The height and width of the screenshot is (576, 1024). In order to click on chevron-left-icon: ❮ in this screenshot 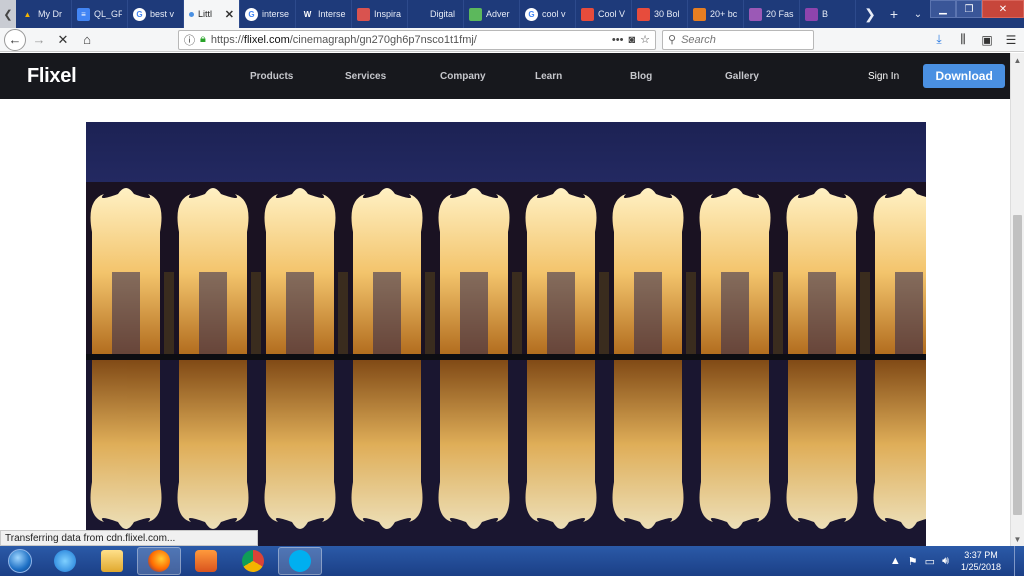, I will do `click(8, 14)`.